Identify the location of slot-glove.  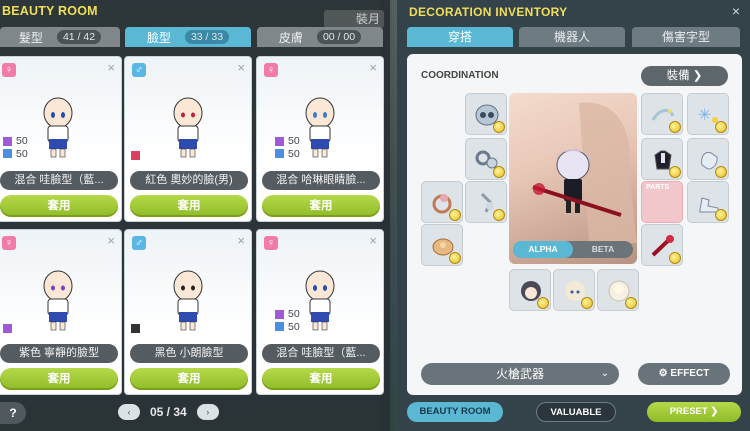
(708, 159).